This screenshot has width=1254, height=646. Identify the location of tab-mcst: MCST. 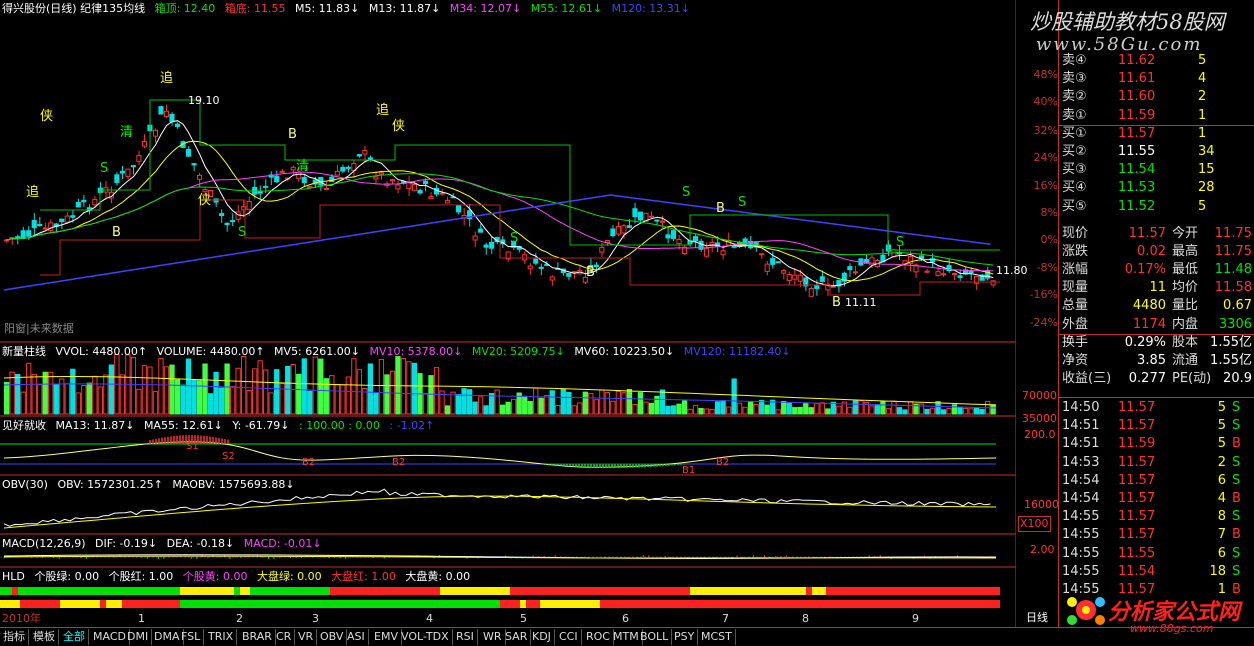
(717, 637).